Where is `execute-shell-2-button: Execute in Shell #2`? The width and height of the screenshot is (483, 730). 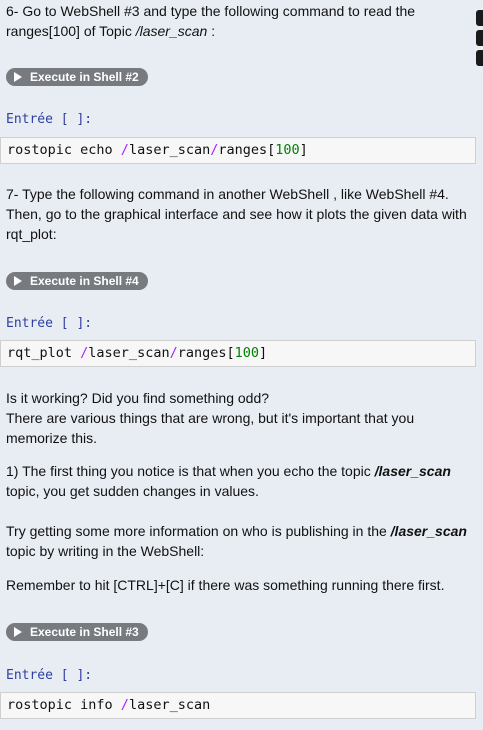
execute-shell-2-button: Execute in Shell #2 is located at coordinates (77, 77).